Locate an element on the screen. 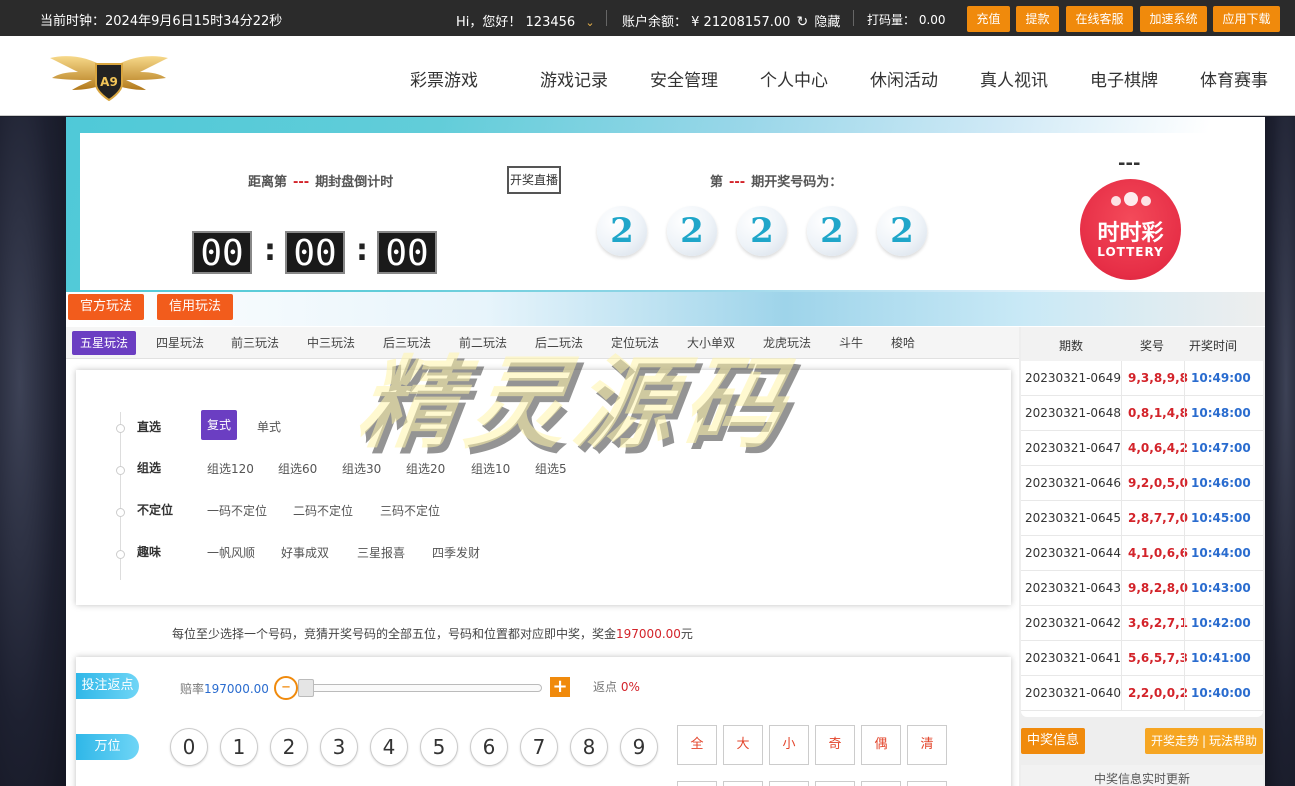 The height and width of the screenshot is (786, 1295). number-ball-3: 3 is located at coordinates (339, 747).